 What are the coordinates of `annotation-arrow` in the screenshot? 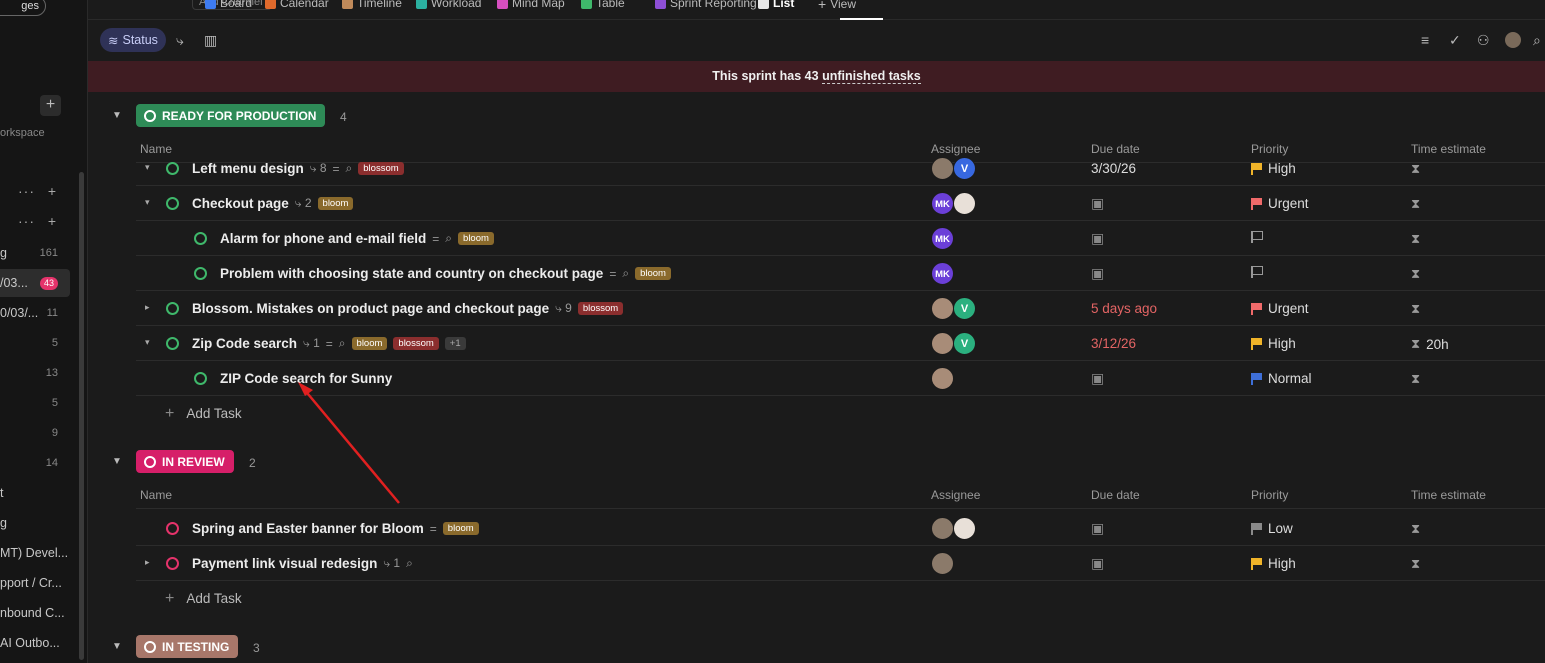 It's located at (349, 443).